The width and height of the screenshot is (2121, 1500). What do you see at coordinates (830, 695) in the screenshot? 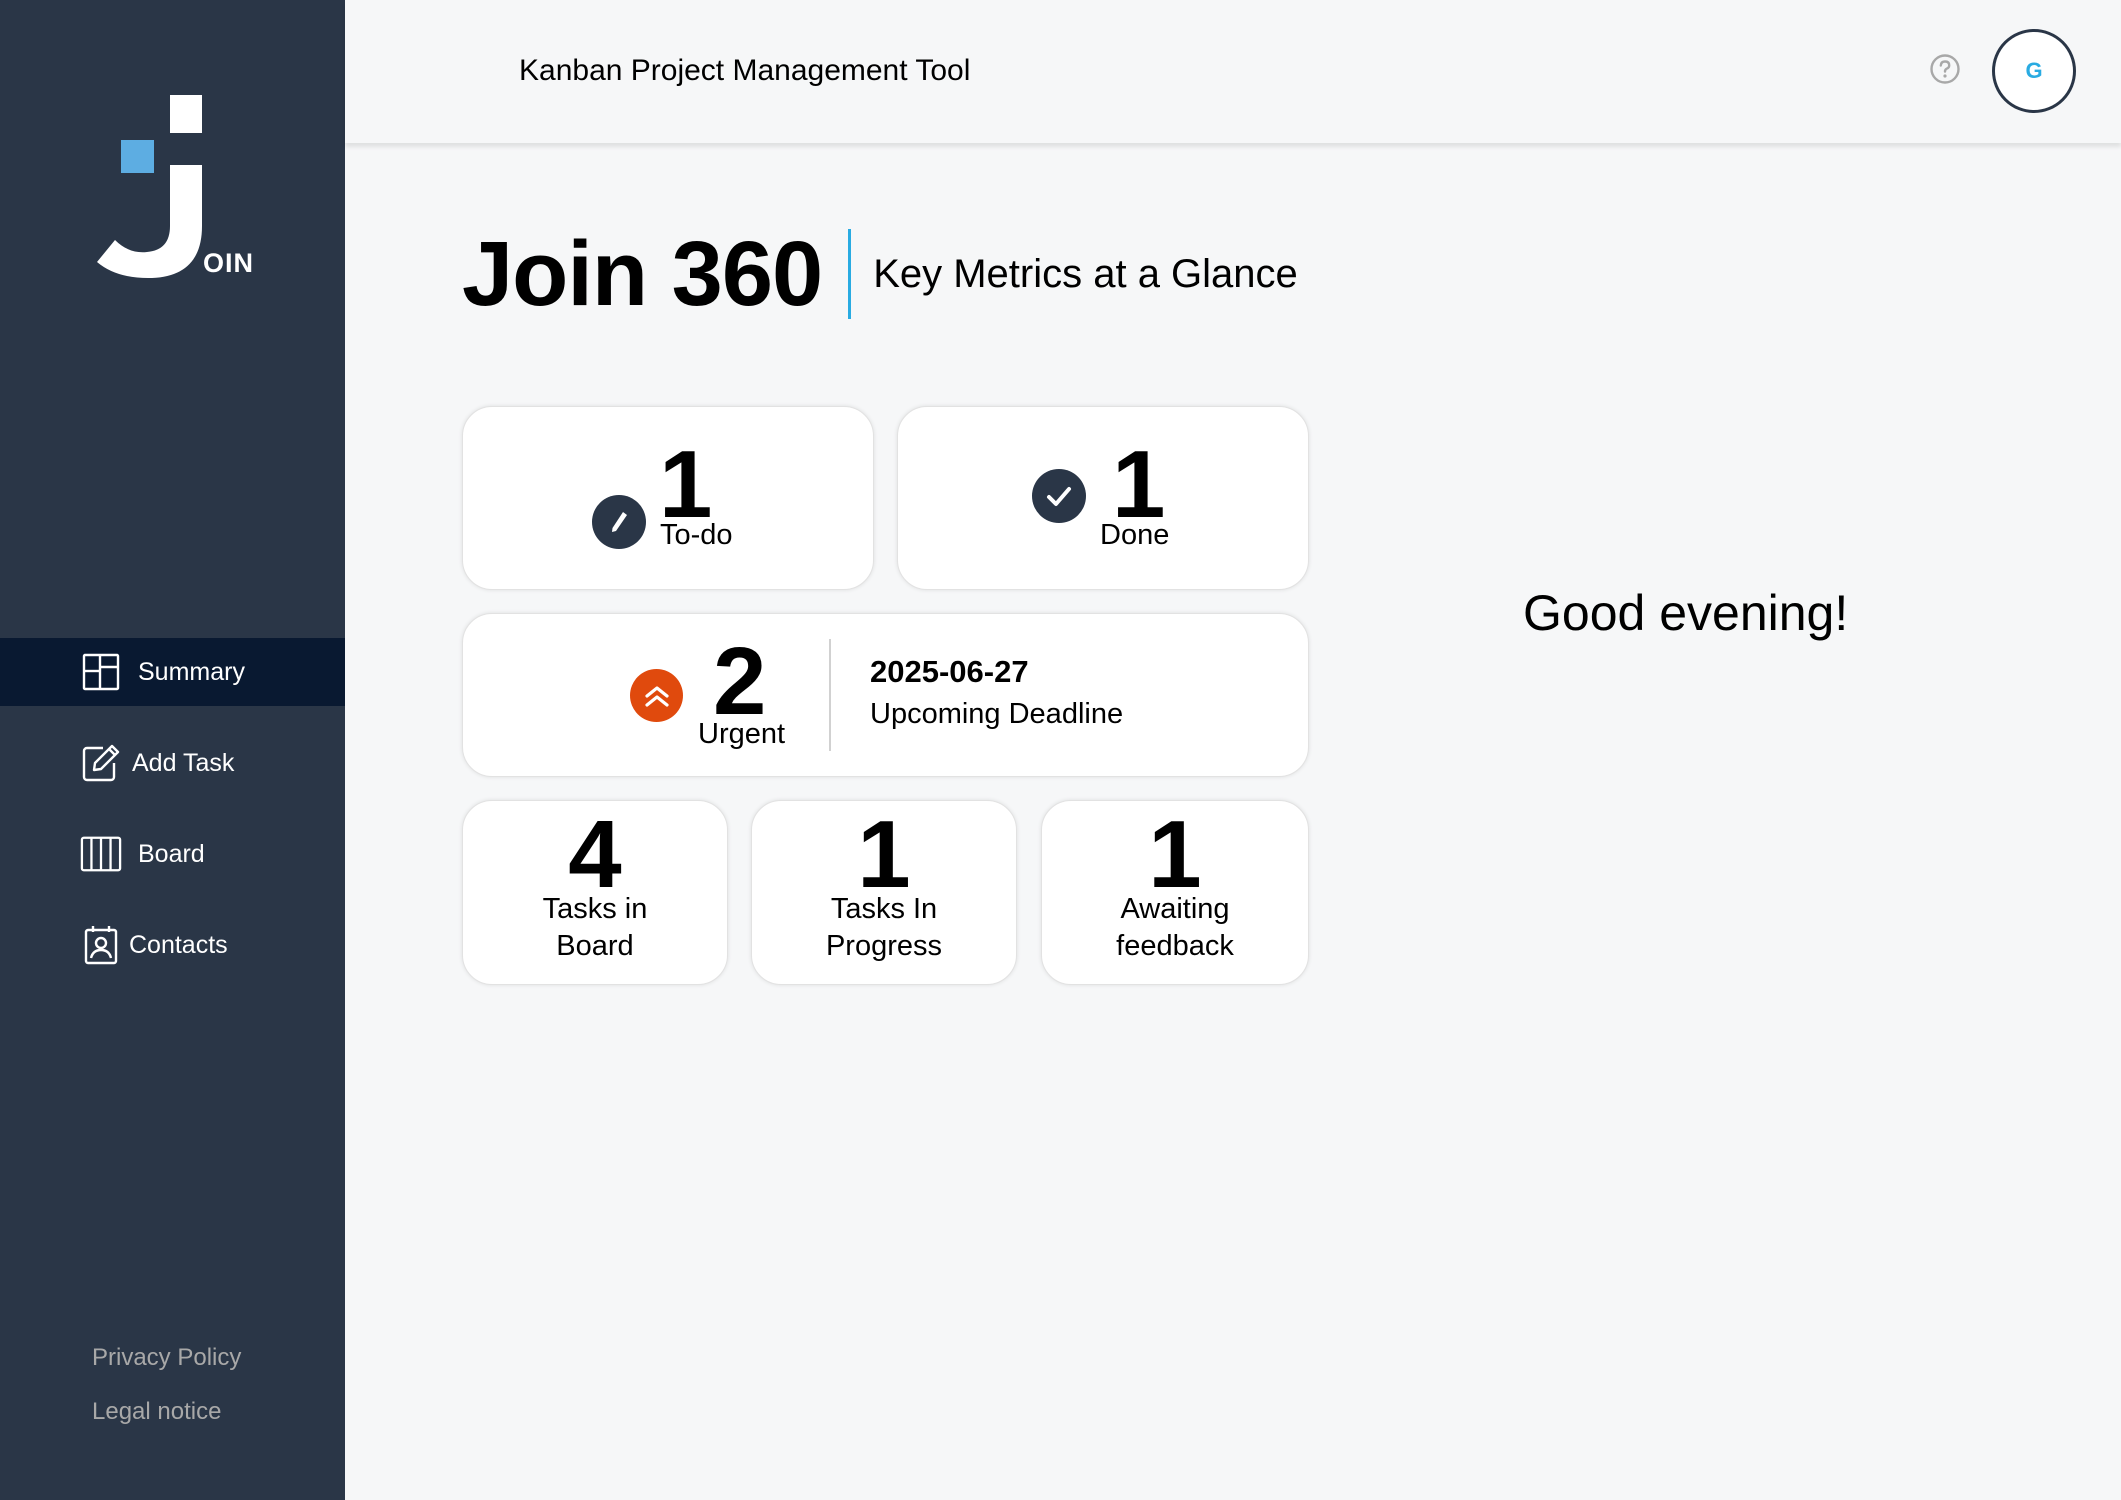
I see `urgent-divider` at bounding box center [830, 695].